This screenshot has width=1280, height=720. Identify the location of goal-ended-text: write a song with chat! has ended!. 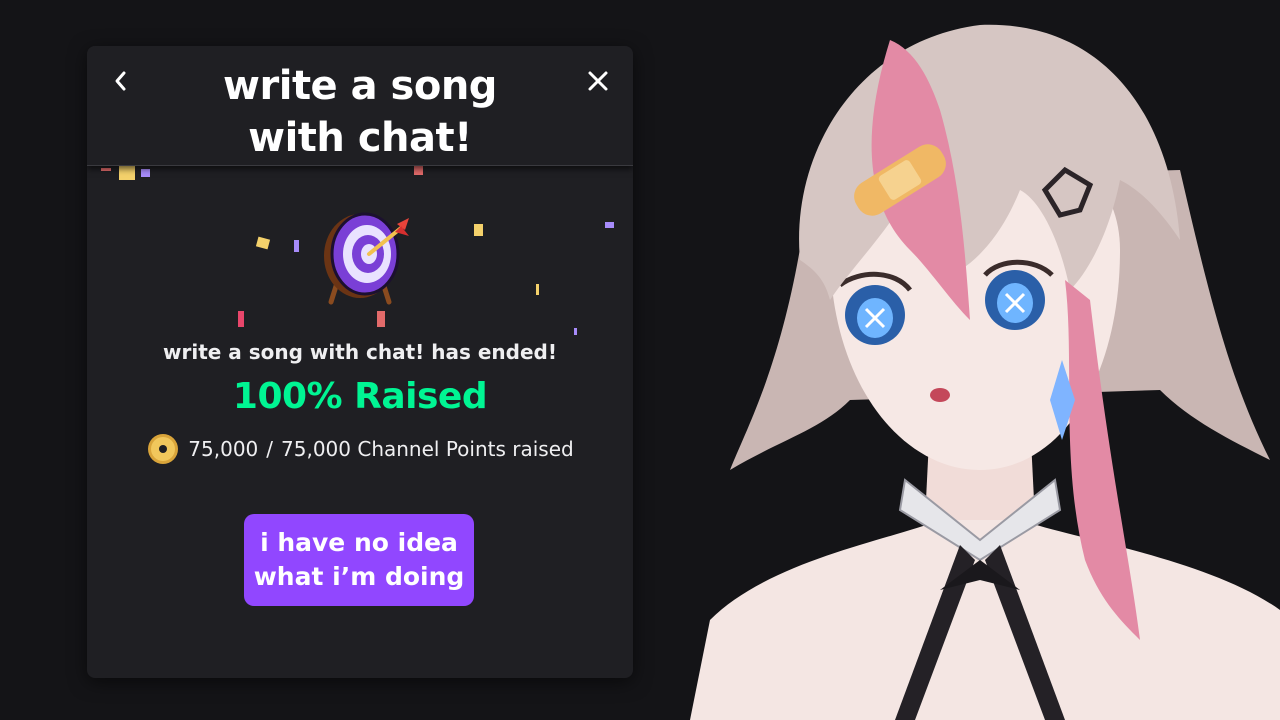
(360, 352).